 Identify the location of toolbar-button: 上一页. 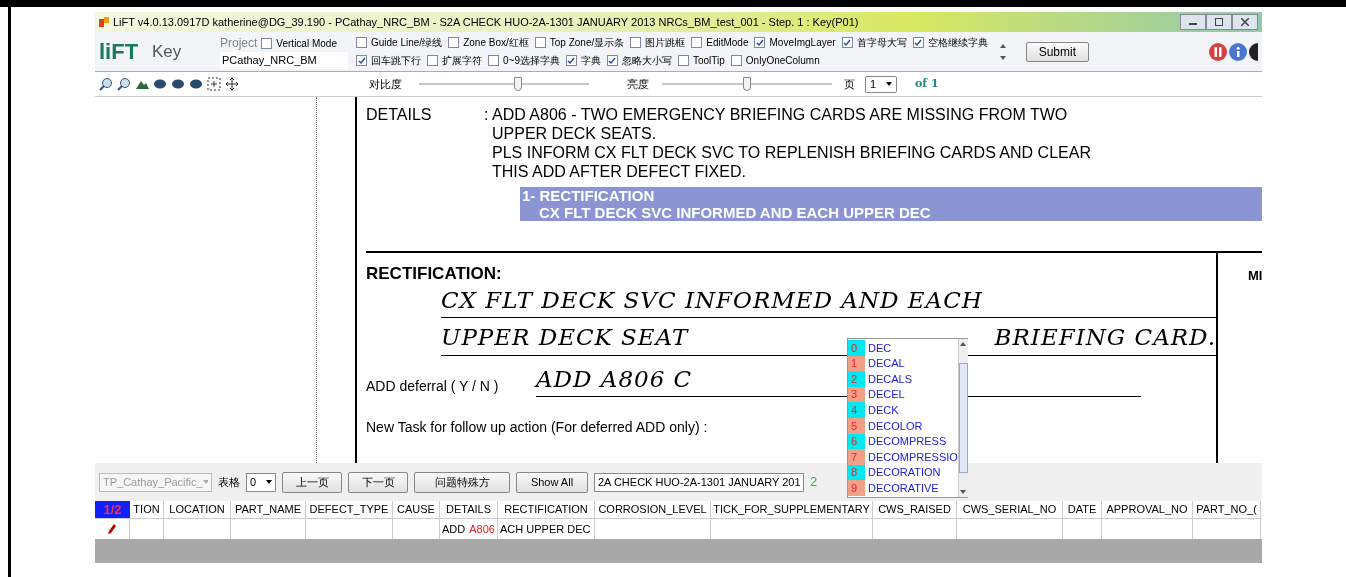
(312, 482).